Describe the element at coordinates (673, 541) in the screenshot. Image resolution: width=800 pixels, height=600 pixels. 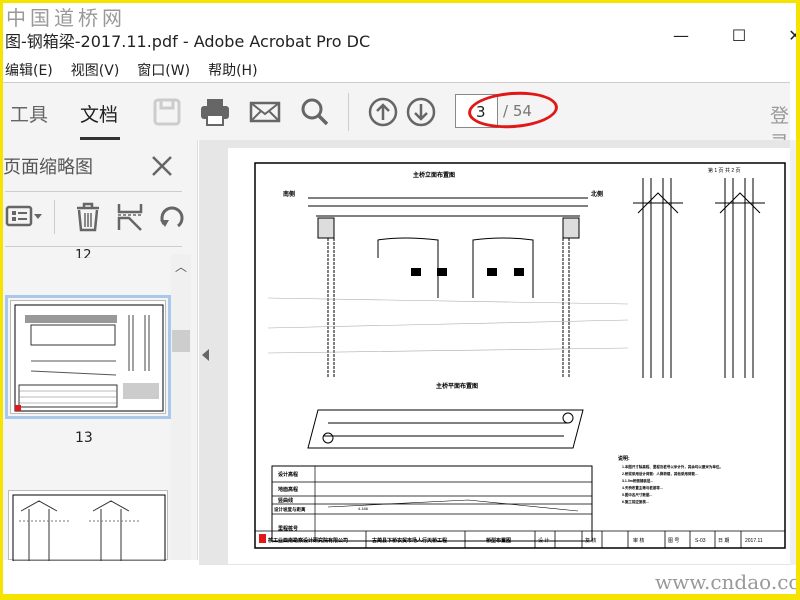
I see `drawing-no-label: 图 号` at that location.